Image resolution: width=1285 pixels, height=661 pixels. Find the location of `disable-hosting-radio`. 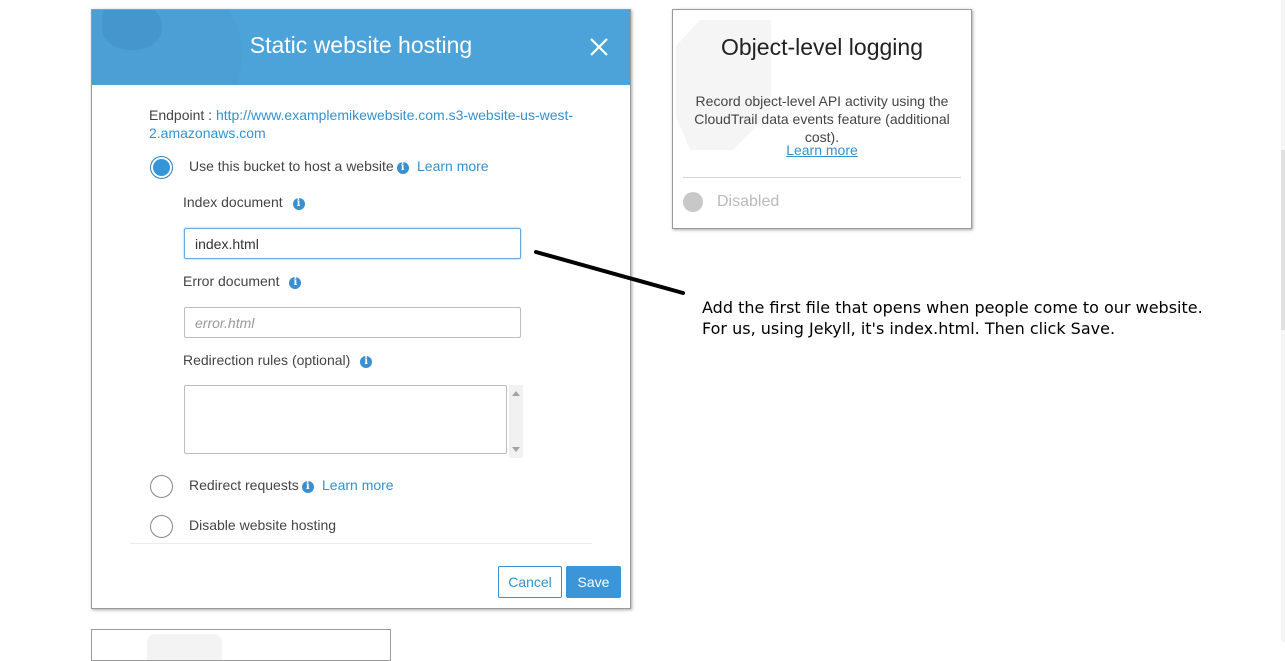

disable-hosting-radio is located at coordinates (161, 526).